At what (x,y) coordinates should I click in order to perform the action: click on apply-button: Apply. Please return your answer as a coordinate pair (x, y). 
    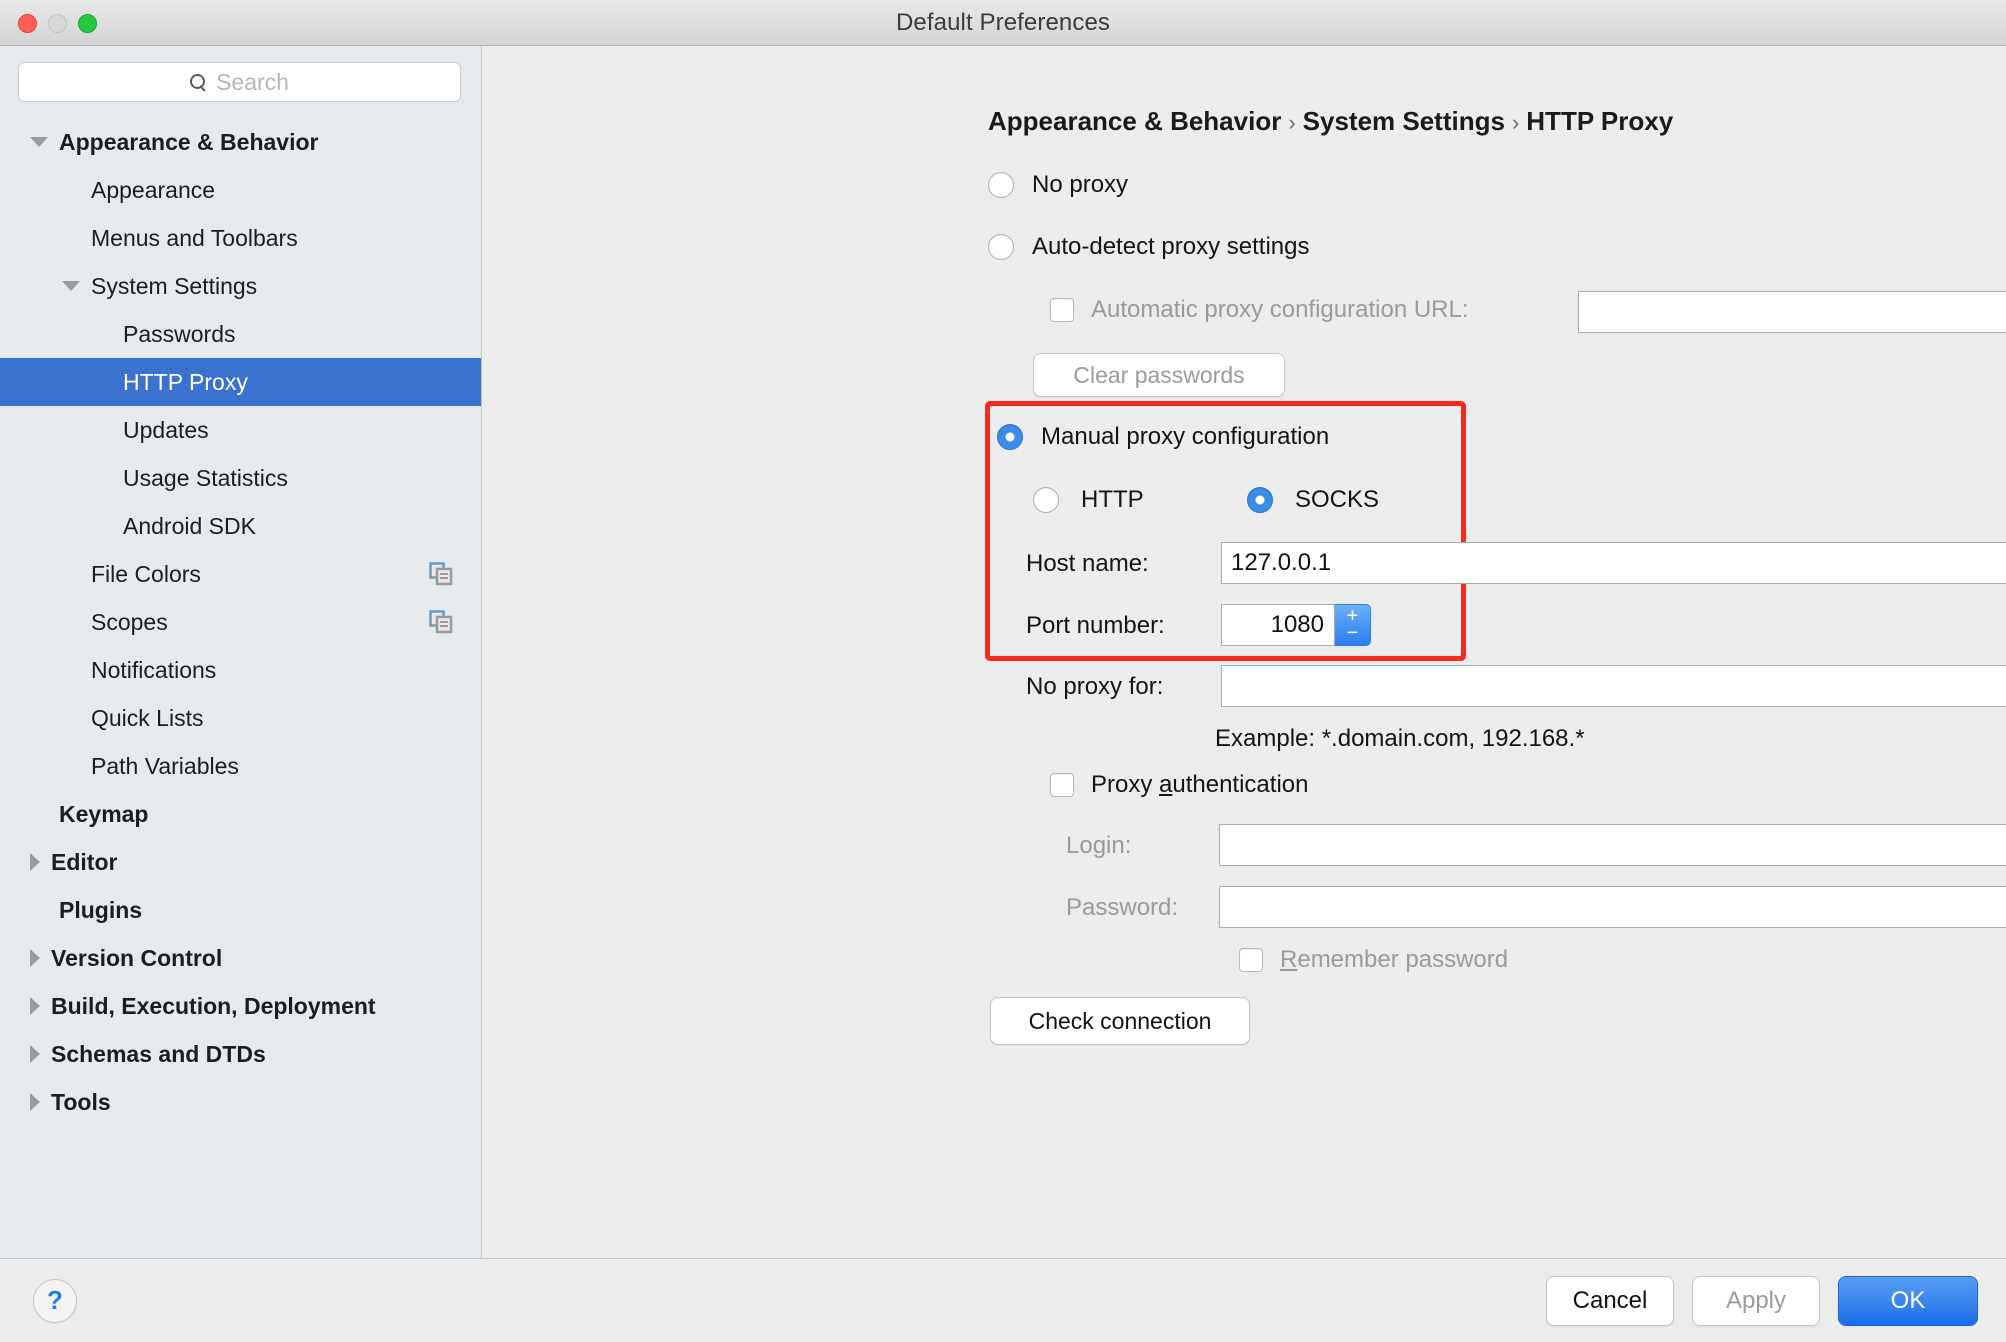
    Looking at the image, I should click on (1756, 1300).